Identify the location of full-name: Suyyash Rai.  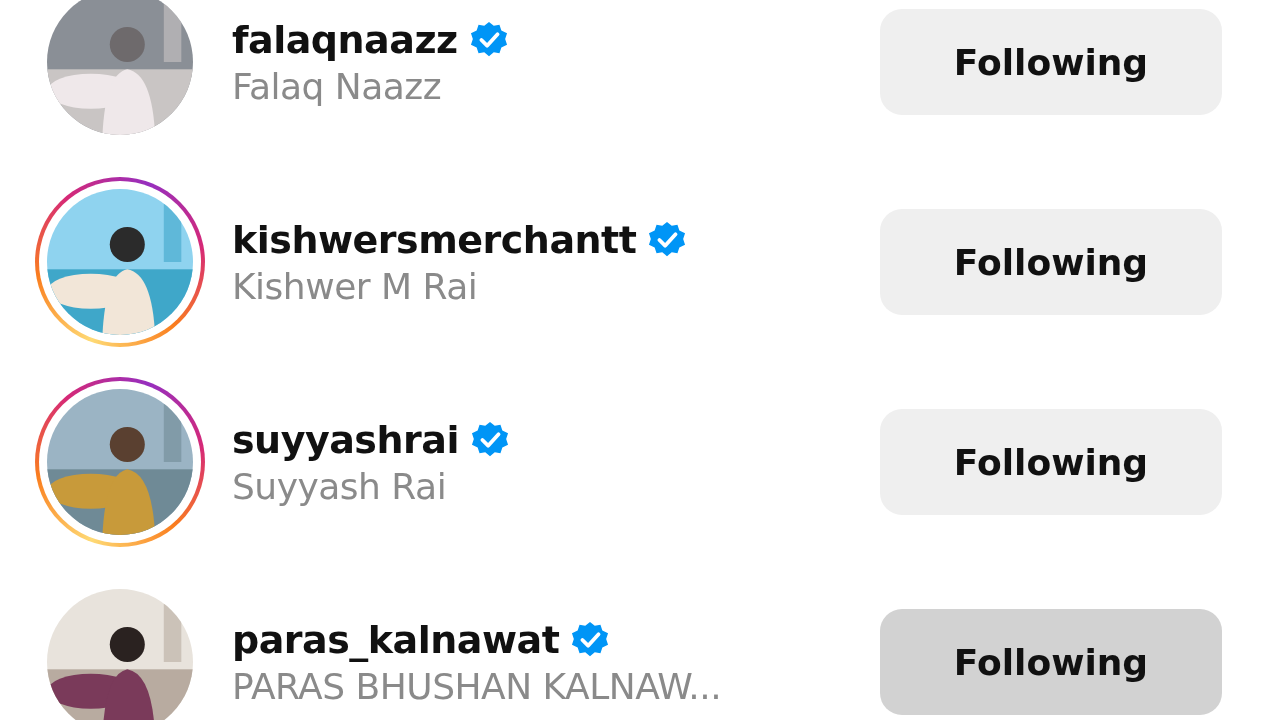
(340, 486).